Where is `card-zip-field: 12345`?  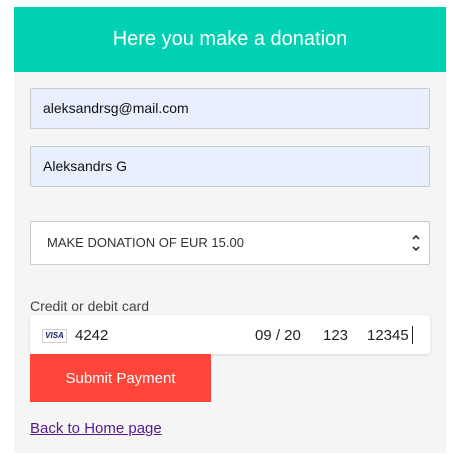
card-zip-field: 12345 is located at coordinates (388, 335).